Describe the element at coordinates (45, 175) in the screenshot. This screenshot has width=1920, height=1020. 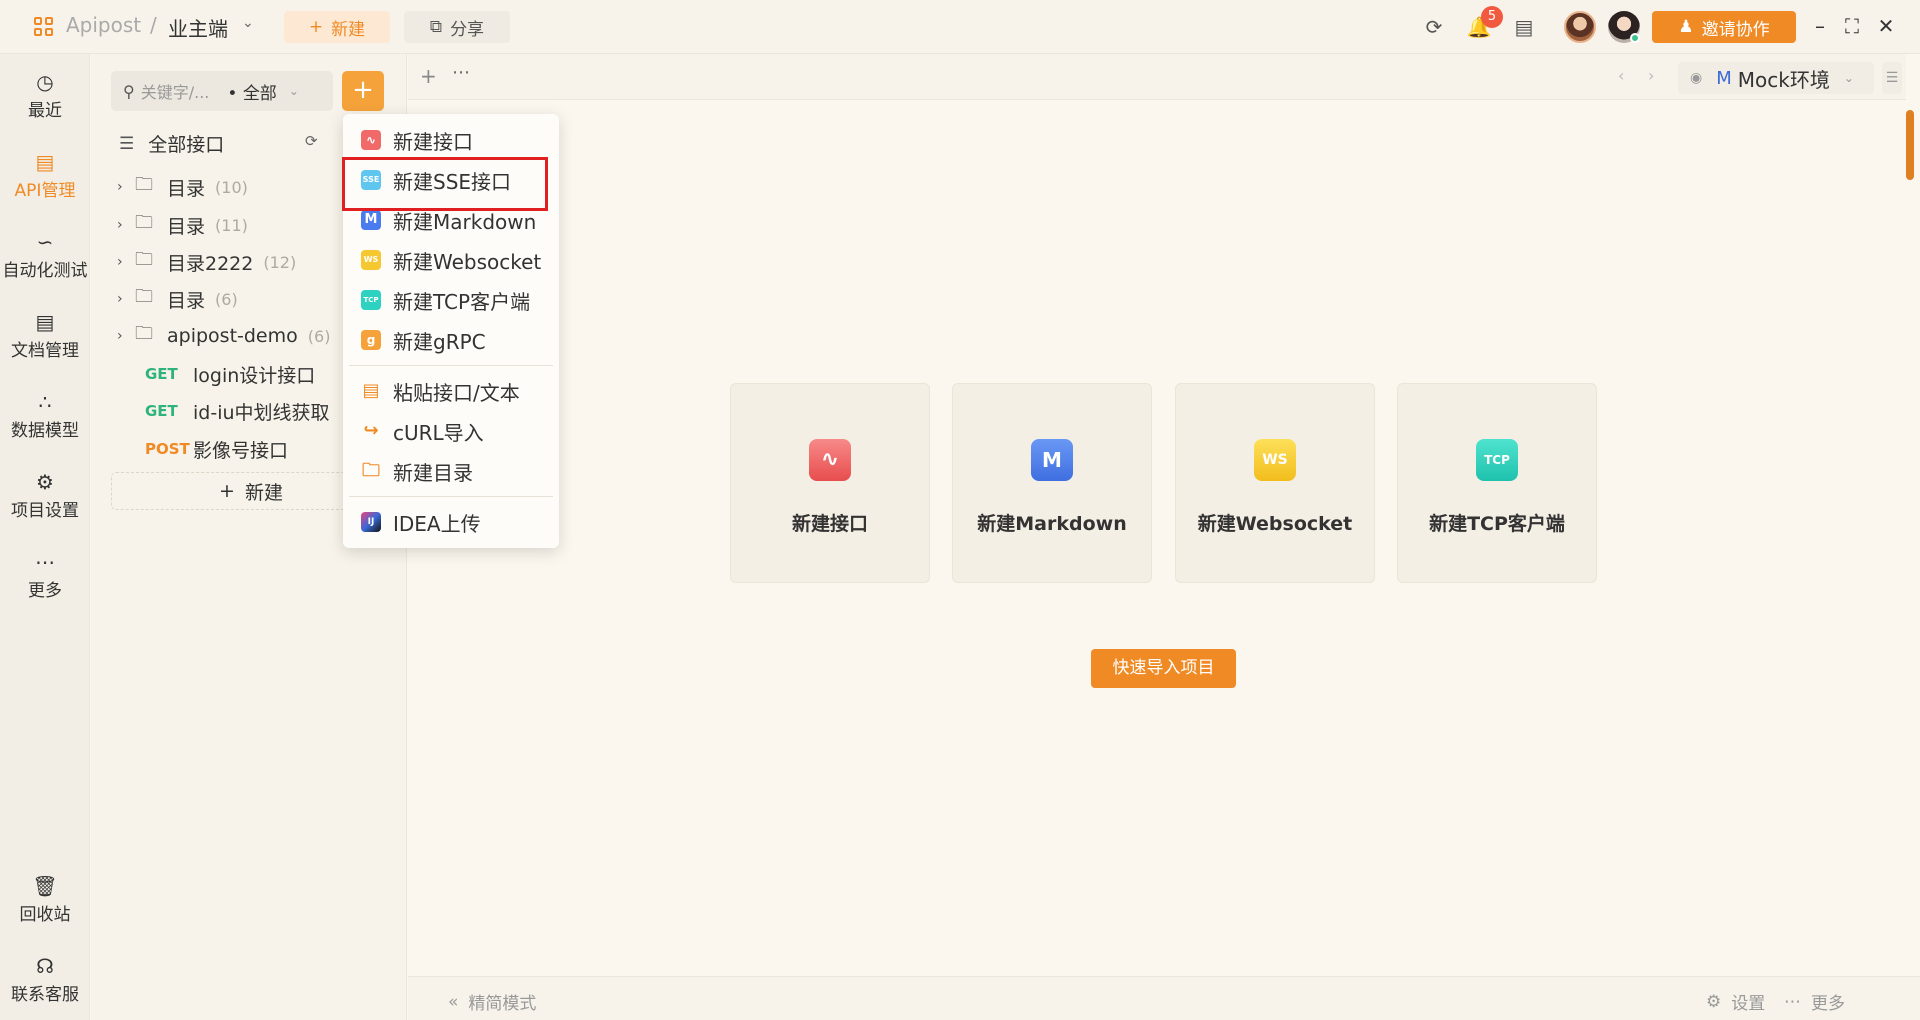
I see `nav-item-api: ▤ API管理` at that location.